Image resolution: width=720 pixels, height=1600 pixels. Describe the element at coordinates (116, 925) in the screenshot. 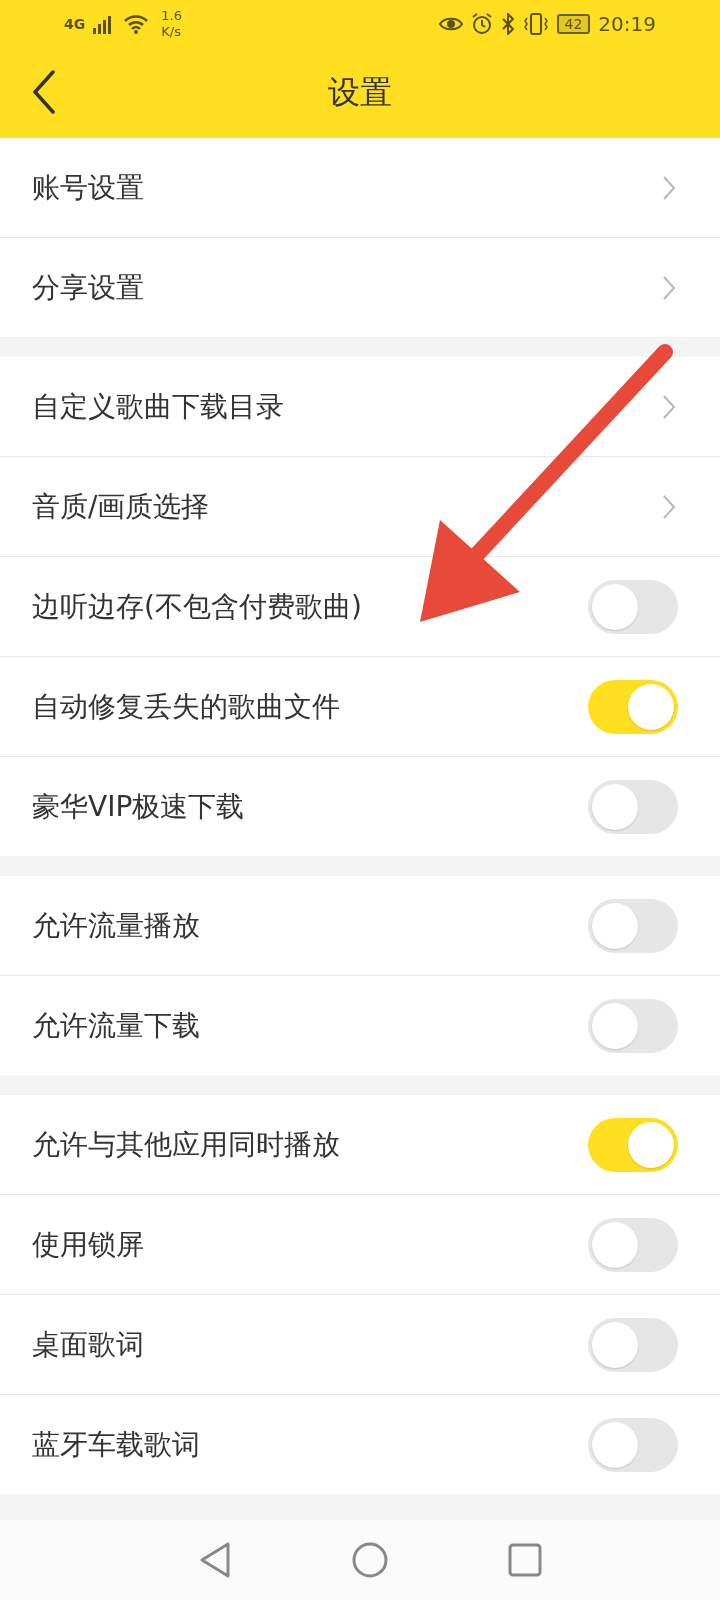

I see `setting-label: 允许流量播放` at that location.